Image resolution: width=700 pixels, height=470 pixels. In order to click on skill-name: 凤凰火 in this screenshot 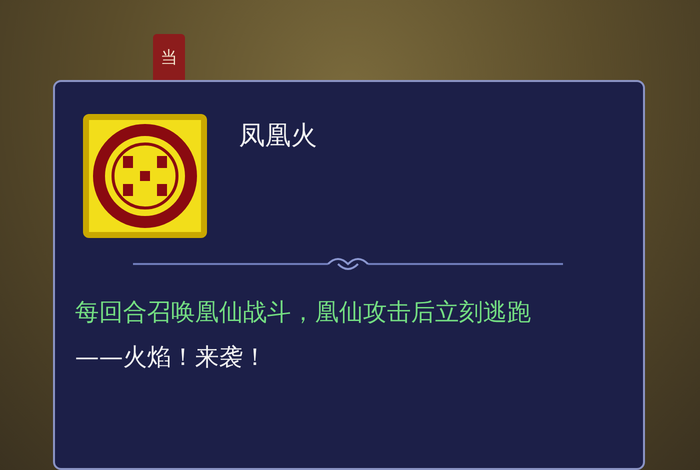, I will do `click(278, 136)`.